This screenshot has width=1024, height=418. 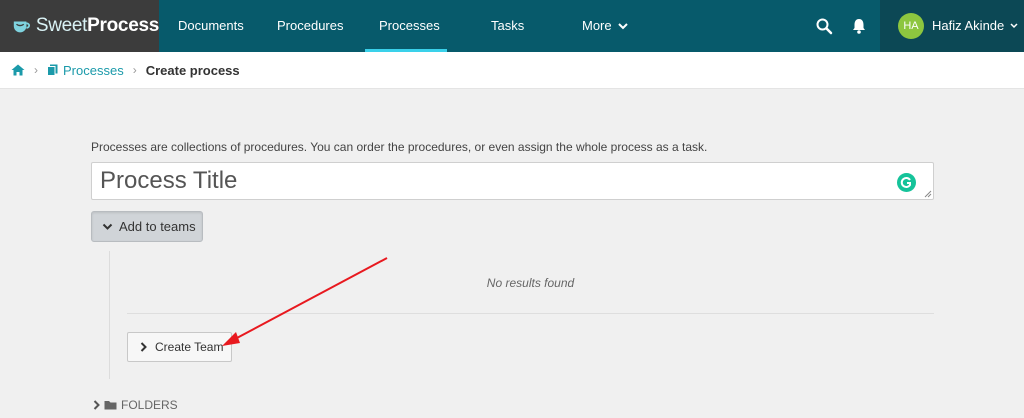 I want to click on documents-icon, so click(x=52, y=70).